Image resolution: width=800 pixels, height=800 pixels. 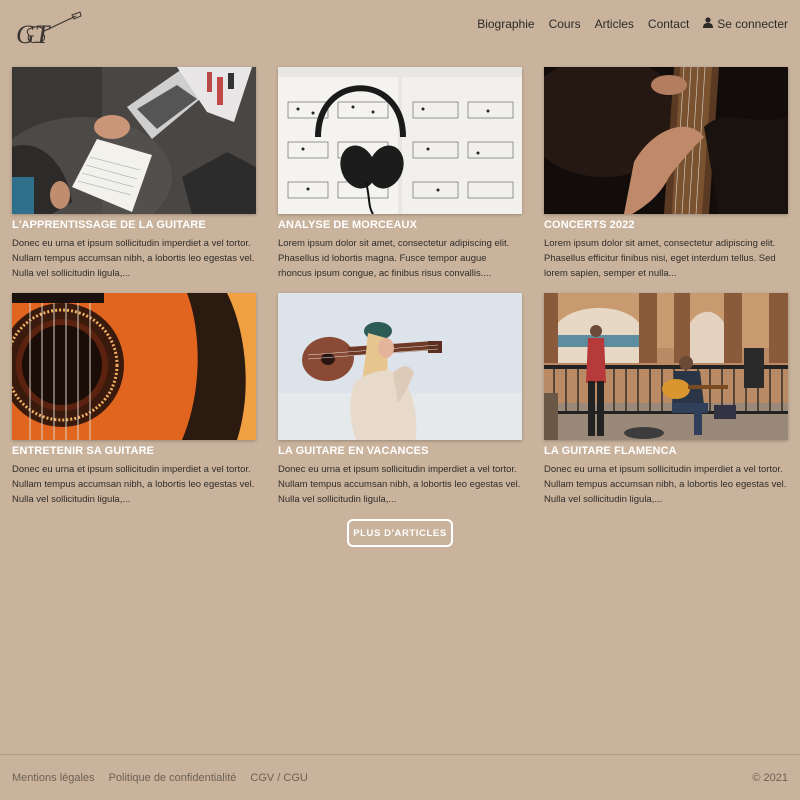 What do you see at coordinates (752, 24) in the screenshot?
I see `login-label: Se connecter` at bounding box center [752, 24].